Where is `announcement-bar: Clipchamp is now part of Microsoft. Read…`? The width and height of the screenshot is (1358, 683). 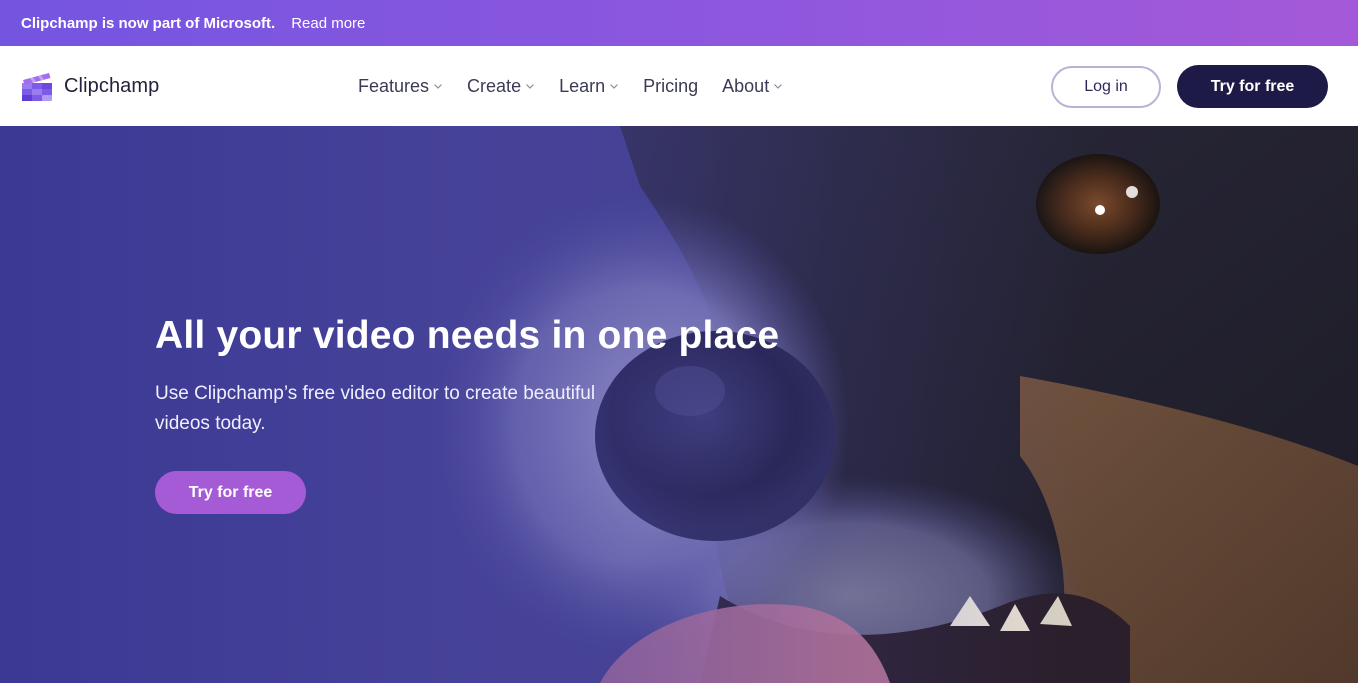
announcement-bar: Clipchamp is now part of Microsoft. Read… is located at coordinates (679, 23).